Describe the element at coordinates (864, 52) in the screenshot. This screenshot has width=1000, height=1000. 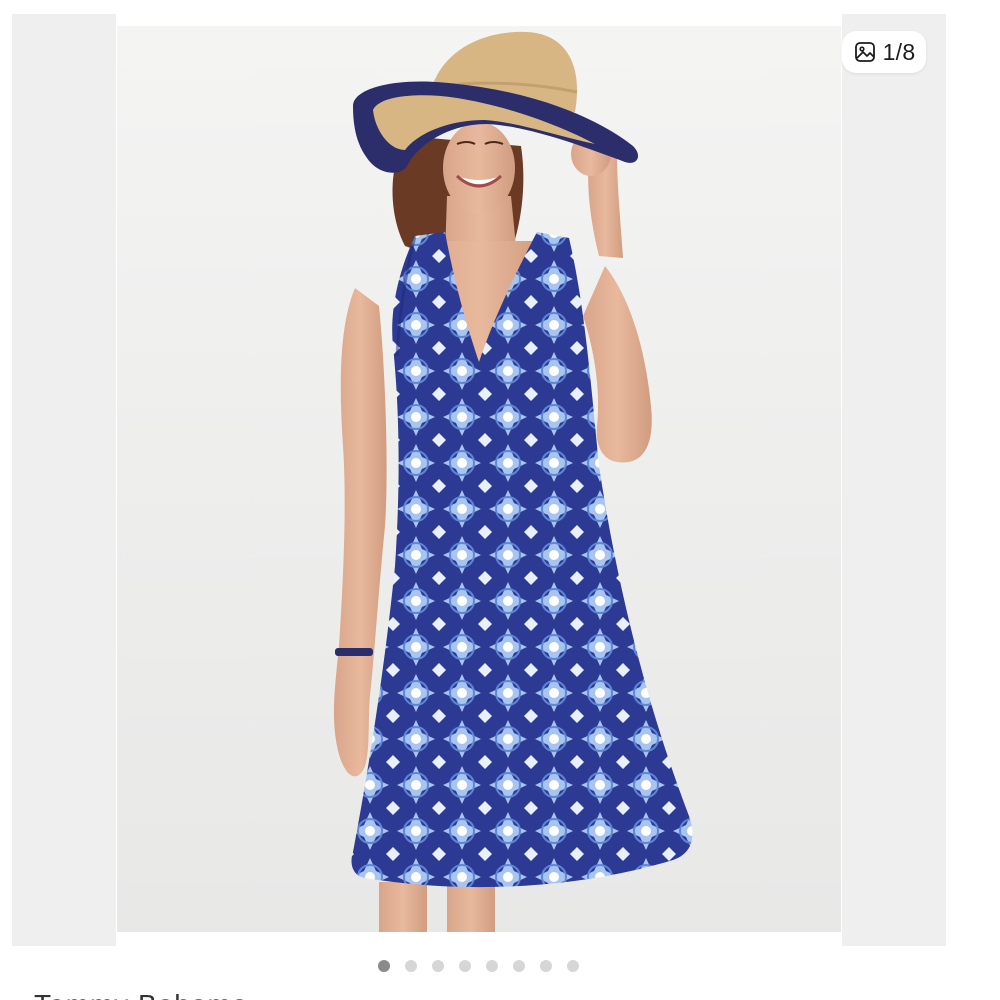
I see `image-gallery-icon` at that location.